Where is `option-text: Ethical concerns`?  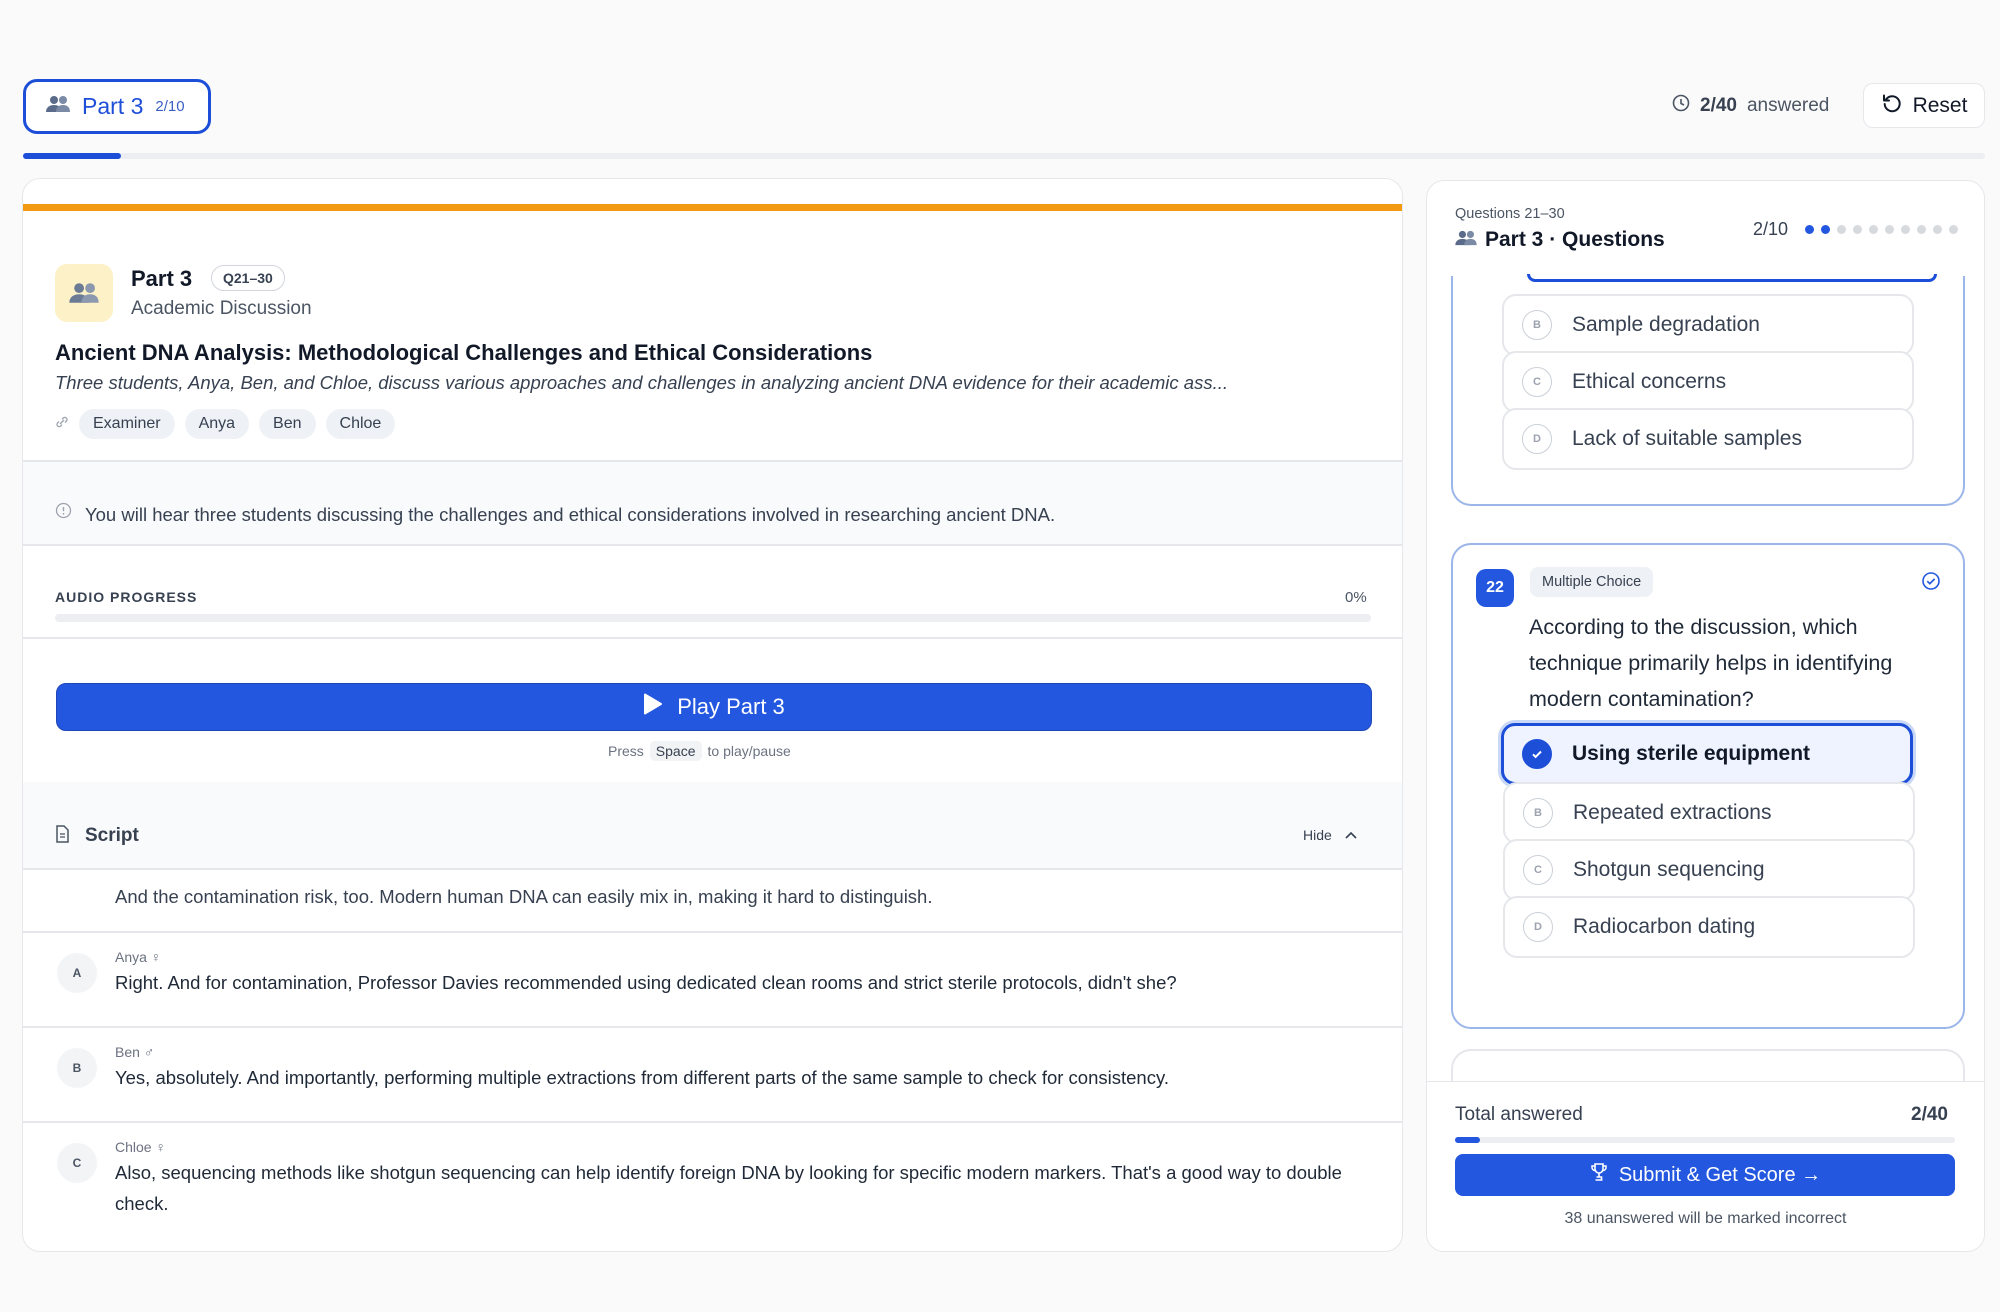
option-text: Ethical concerns is located at coordinates (1649, 381).